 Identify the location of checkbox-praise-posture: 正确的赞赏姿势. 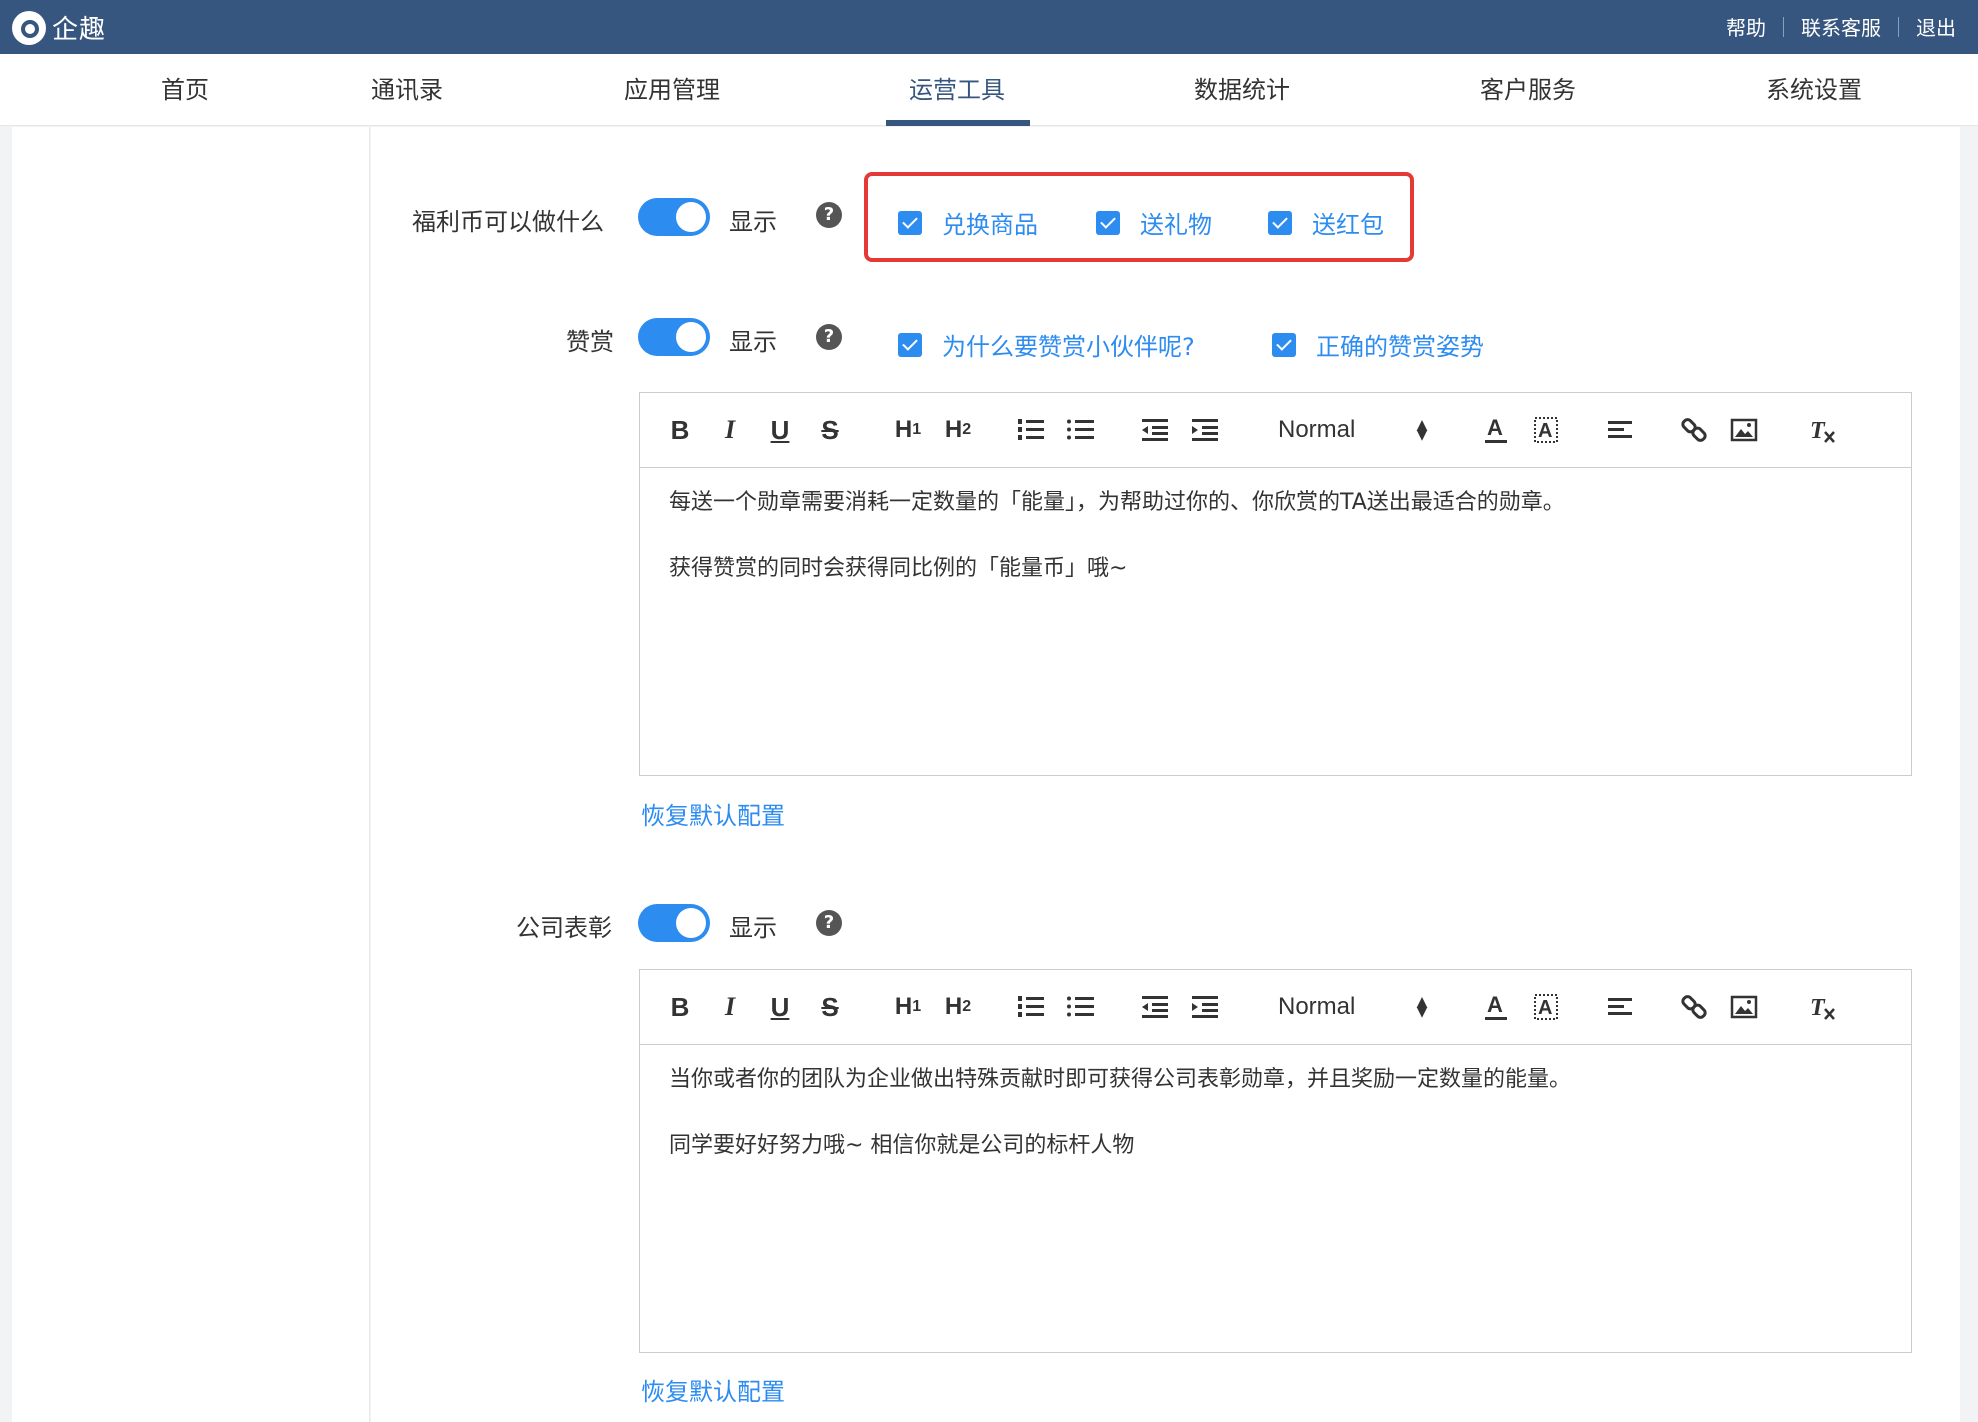
(1378, 344).